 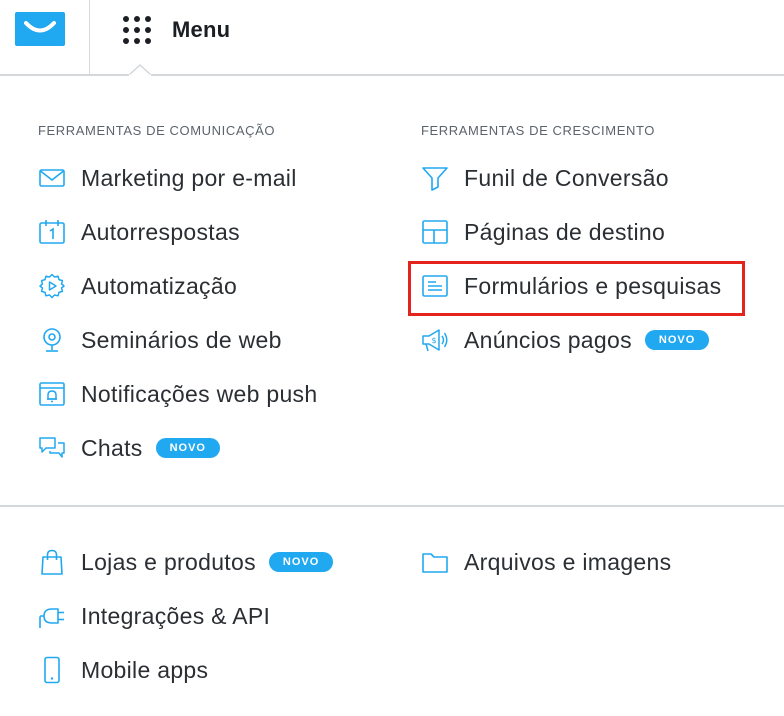 I want to click on menu-item-label: Marketing por e-mail, so click(x=189, y=177).